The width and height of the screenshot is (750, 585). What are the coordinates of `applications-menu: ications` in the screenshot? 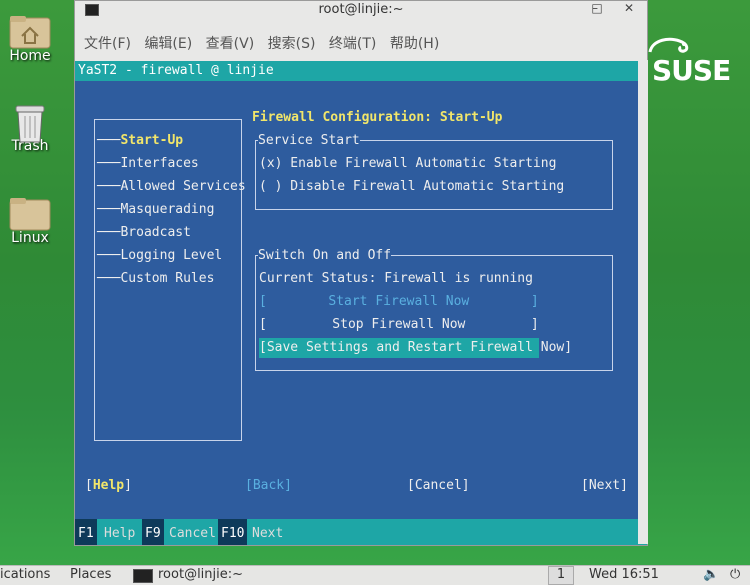 It's located at (25, 574).